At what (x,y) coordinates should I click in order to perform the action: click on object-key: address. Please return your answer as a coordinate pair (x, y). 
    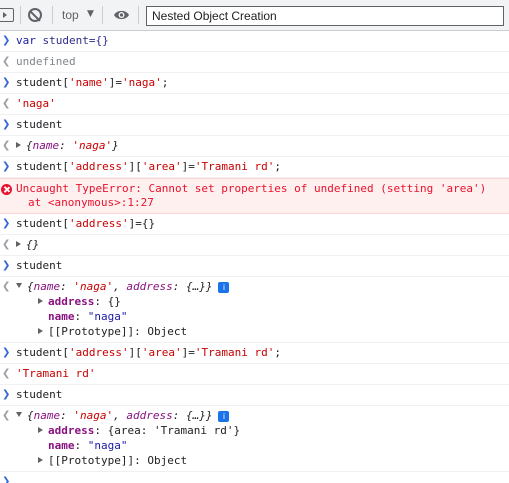
    Looking at the image, I should click on (149, 415).